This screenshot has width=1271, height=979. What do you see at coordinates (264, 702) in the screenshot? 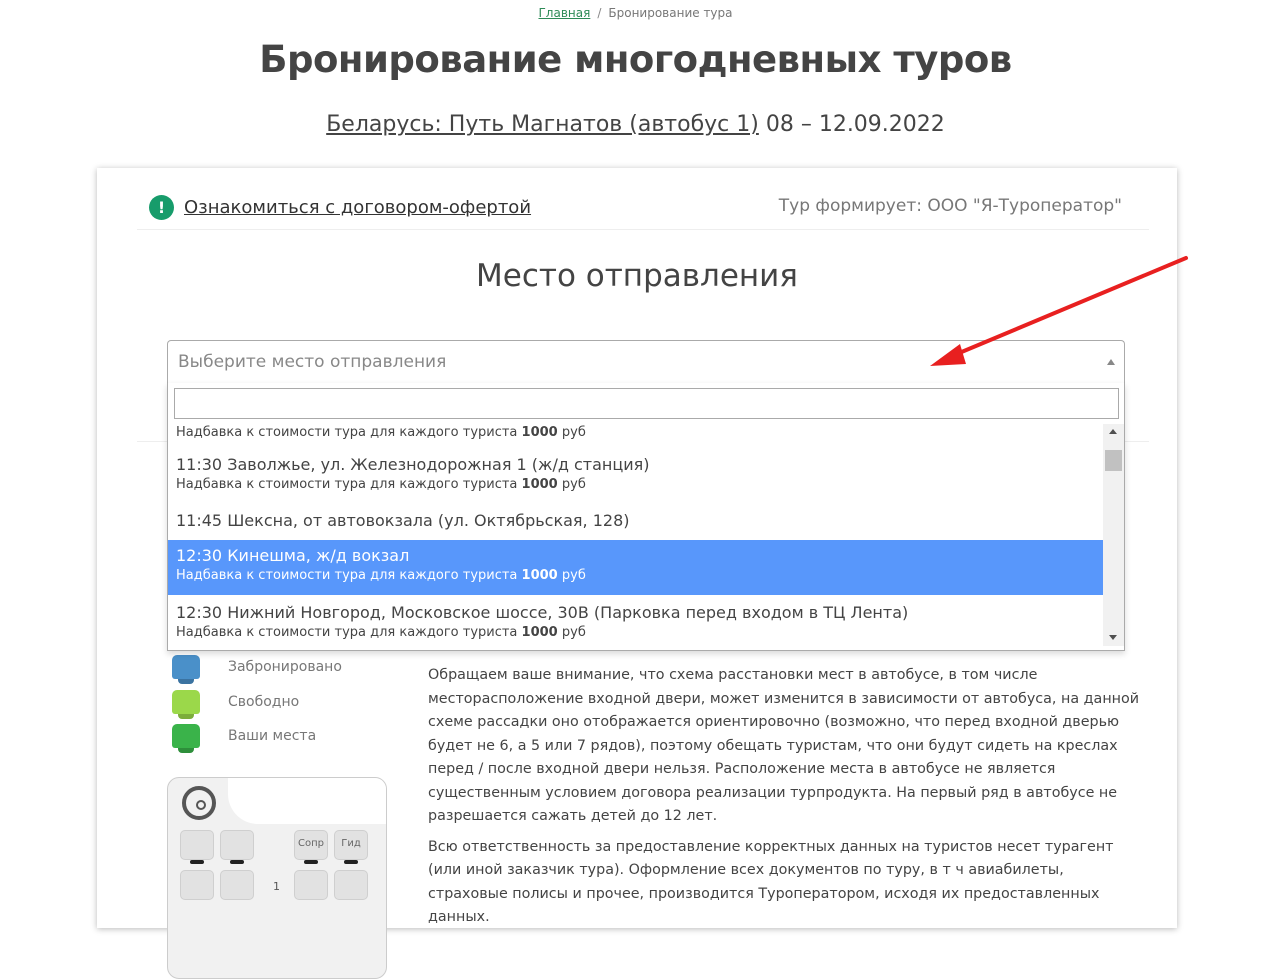
I see `legend-label: Свободно` at bounding box center [264, 702].